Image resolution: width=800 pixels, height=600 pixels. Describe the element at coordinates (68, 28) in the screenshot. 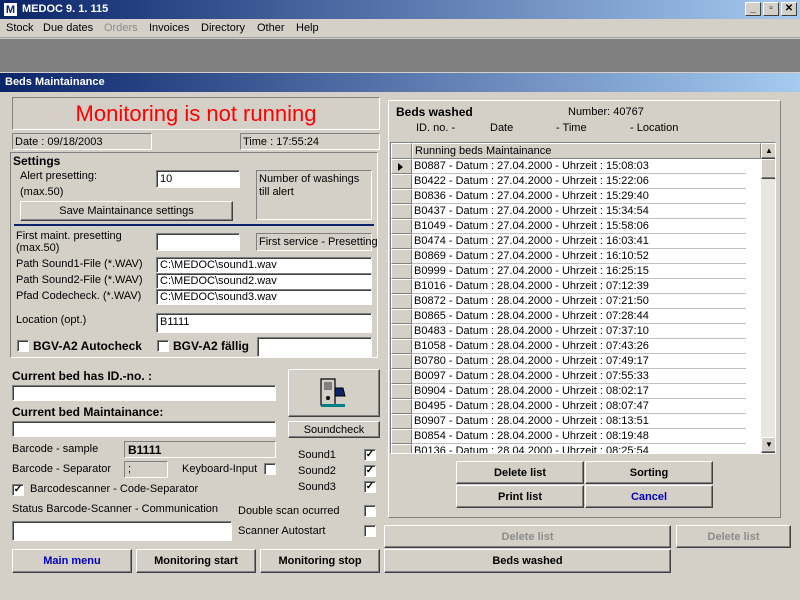

I see `menu-due-dates: Due dates` at that location.